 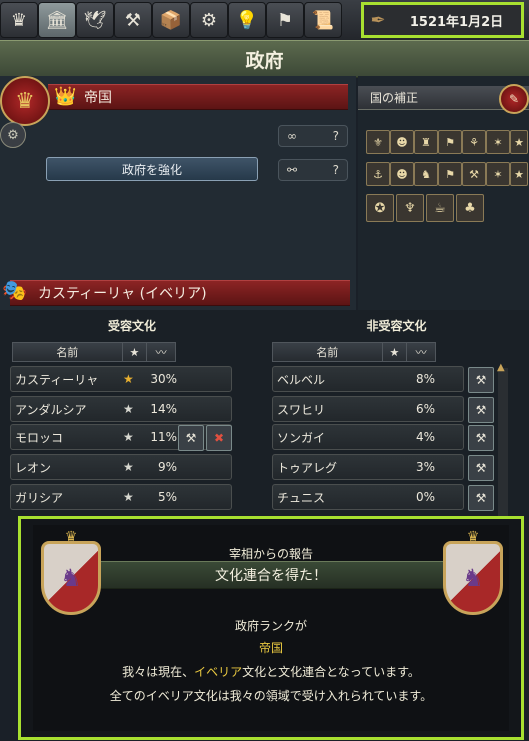 What do you see at coordinates (163, 409) in the screenshot?
I see `culture-percent: 14%` at bounding box center [163, 409].